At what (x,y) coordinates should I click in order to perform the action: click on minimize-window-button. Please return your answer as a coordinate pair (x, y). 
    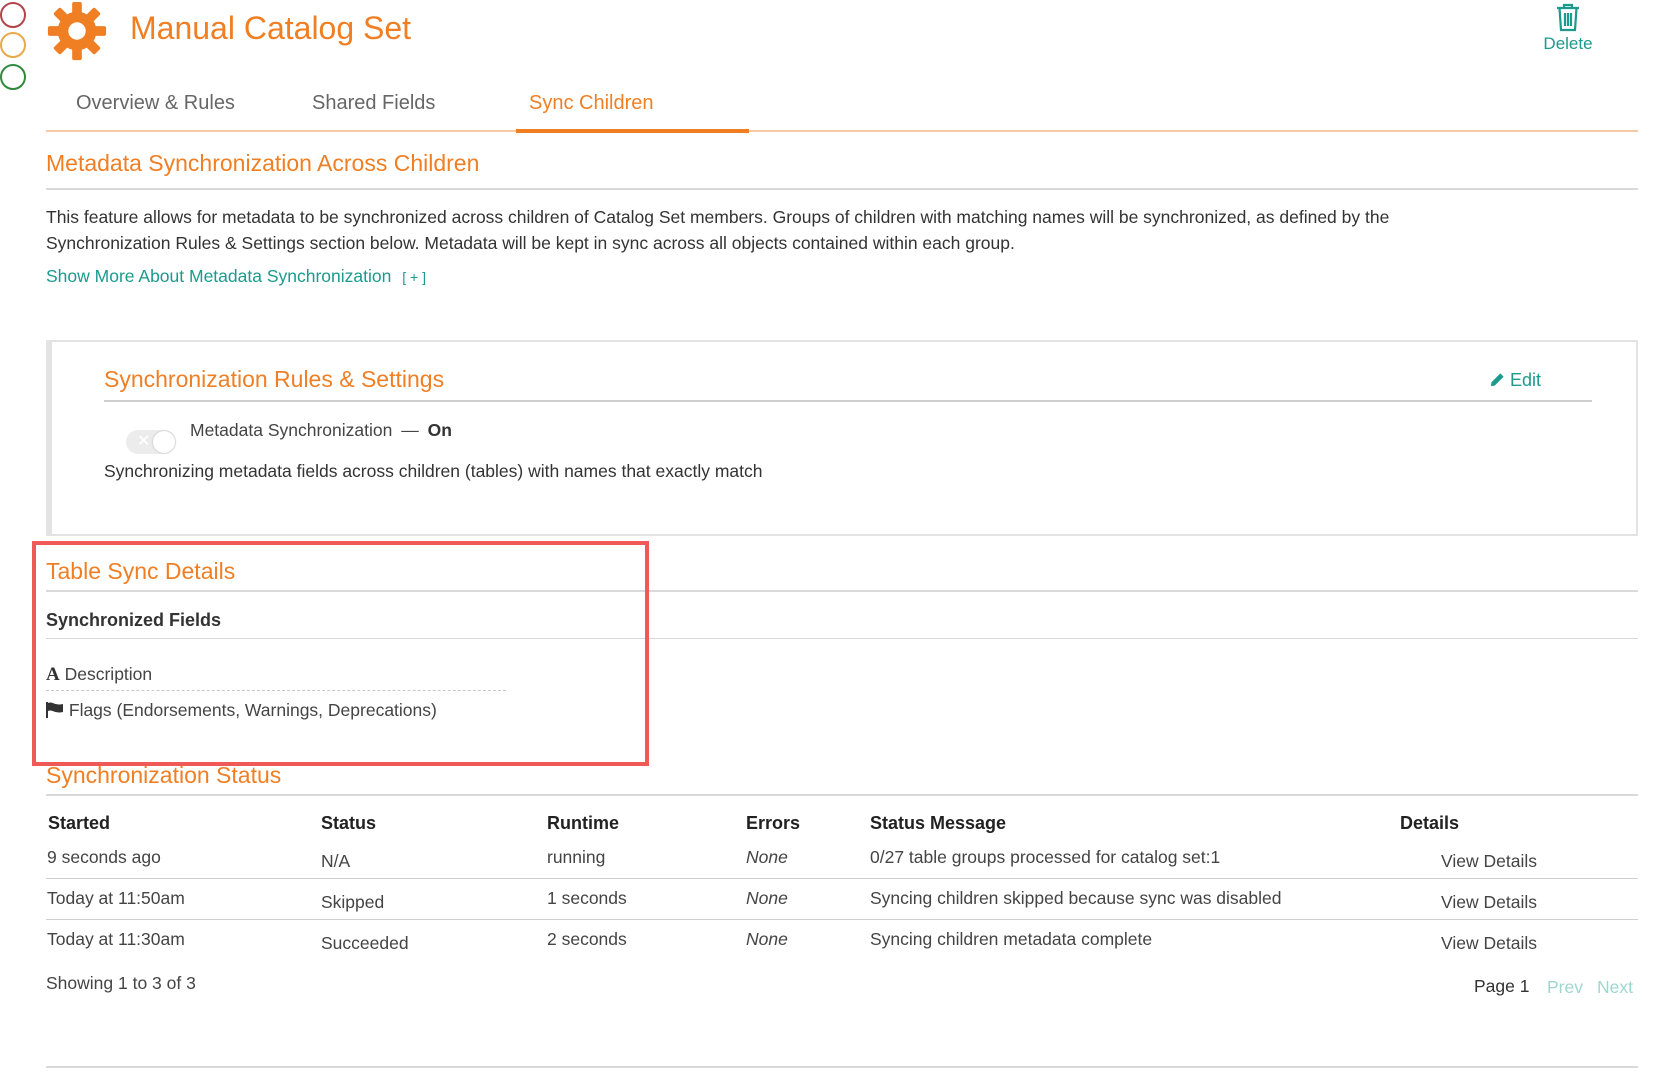
    Looking at the image, I should click on (13, 45).